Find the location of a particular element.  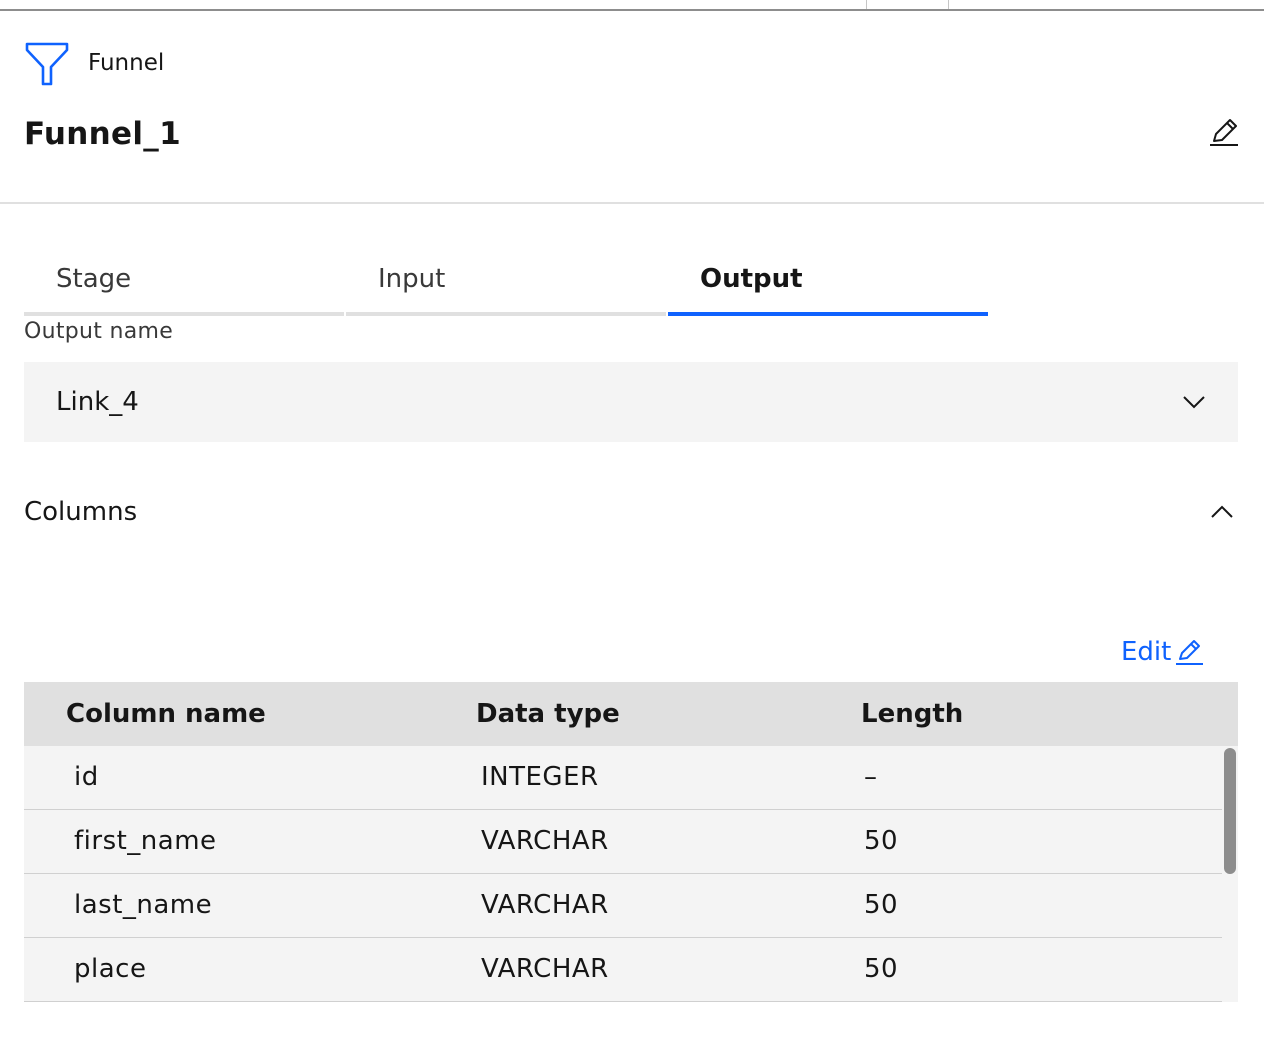

cell-column-name: first_name is located at coordinates (145, 841).